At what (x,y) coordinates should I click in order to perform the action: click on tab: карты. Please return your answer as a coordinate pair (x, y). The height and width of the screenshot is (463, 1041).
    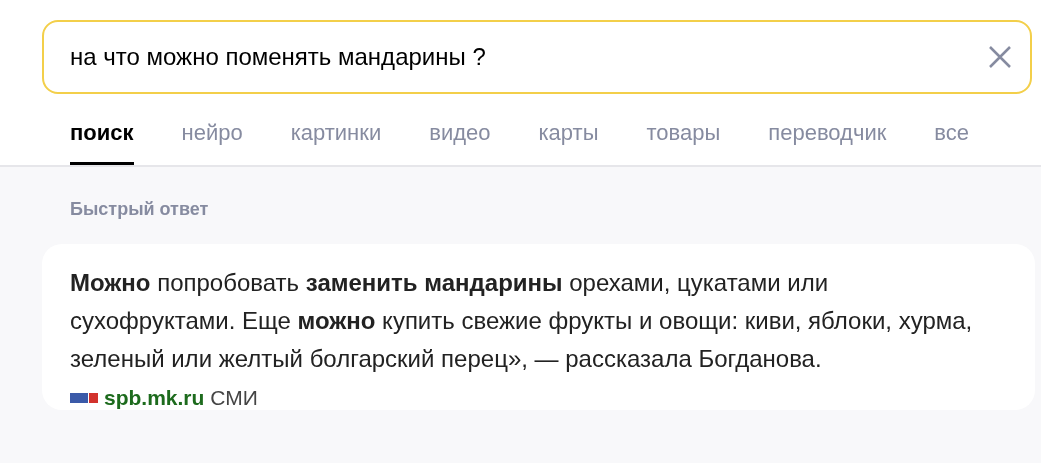
    Looking at the image, I should click on (568, 142).